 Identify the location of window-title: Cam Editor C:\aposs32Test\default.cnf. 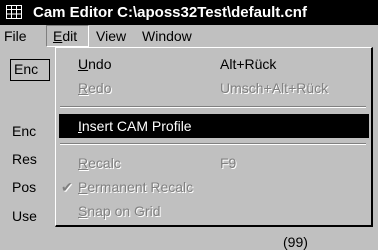
(170, 12).